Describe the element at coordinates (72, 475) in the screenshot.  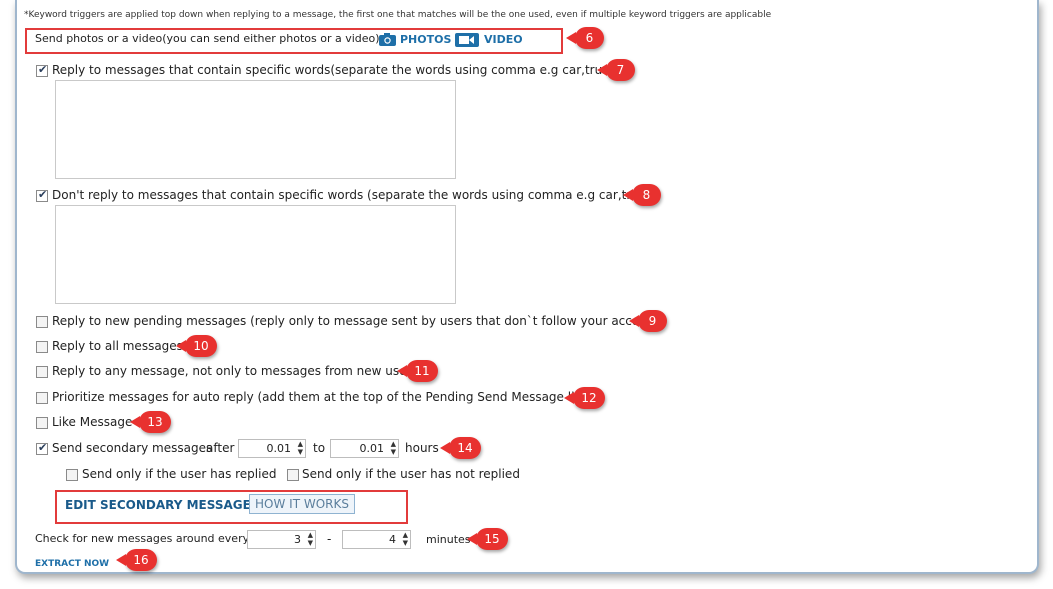
I see `replied-checkbox` at that location.